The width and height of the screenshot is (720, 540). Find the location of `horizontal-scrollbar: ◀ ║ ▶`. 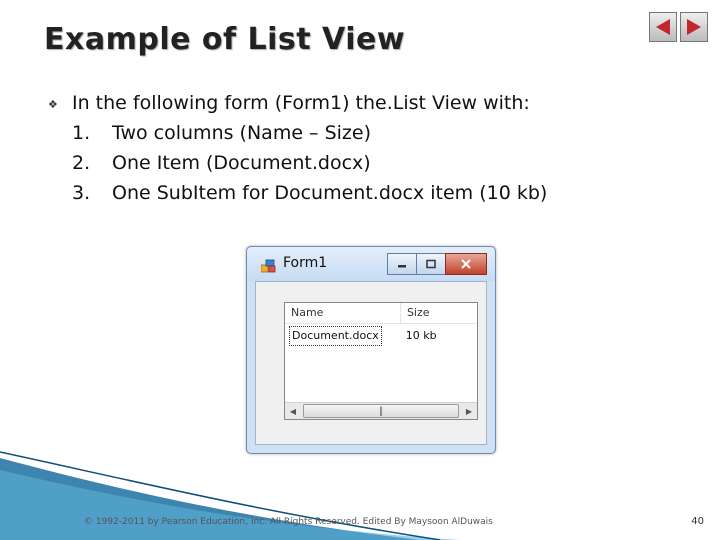

horizontal-scrollbar: ◀ ║ ▶ is located at coordinates (381, 410).